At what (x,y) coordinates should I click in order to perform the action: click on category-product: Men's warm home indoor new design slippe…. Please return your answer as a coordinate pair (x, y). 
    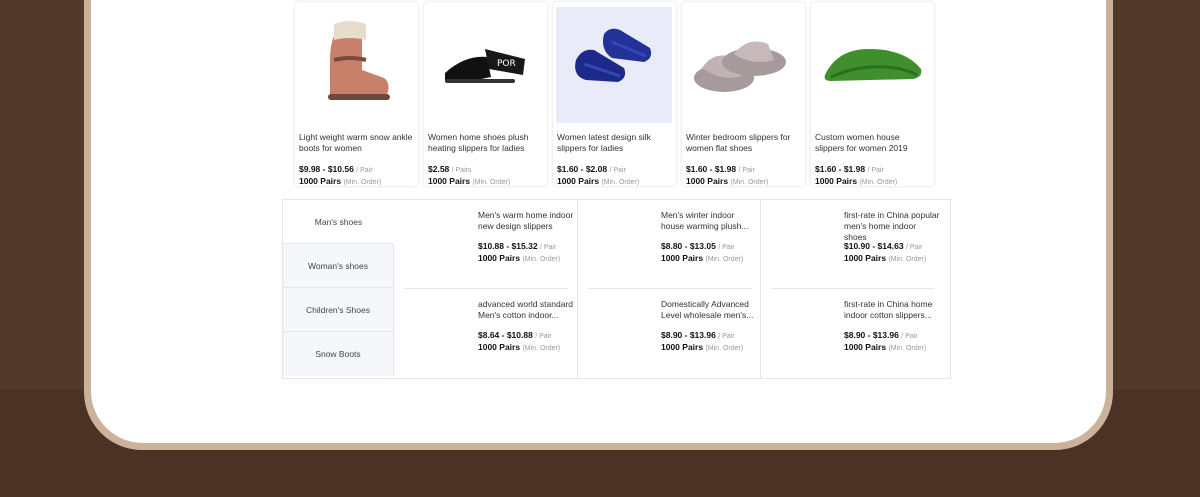
    Looking at the image, I should click on (489, 240).